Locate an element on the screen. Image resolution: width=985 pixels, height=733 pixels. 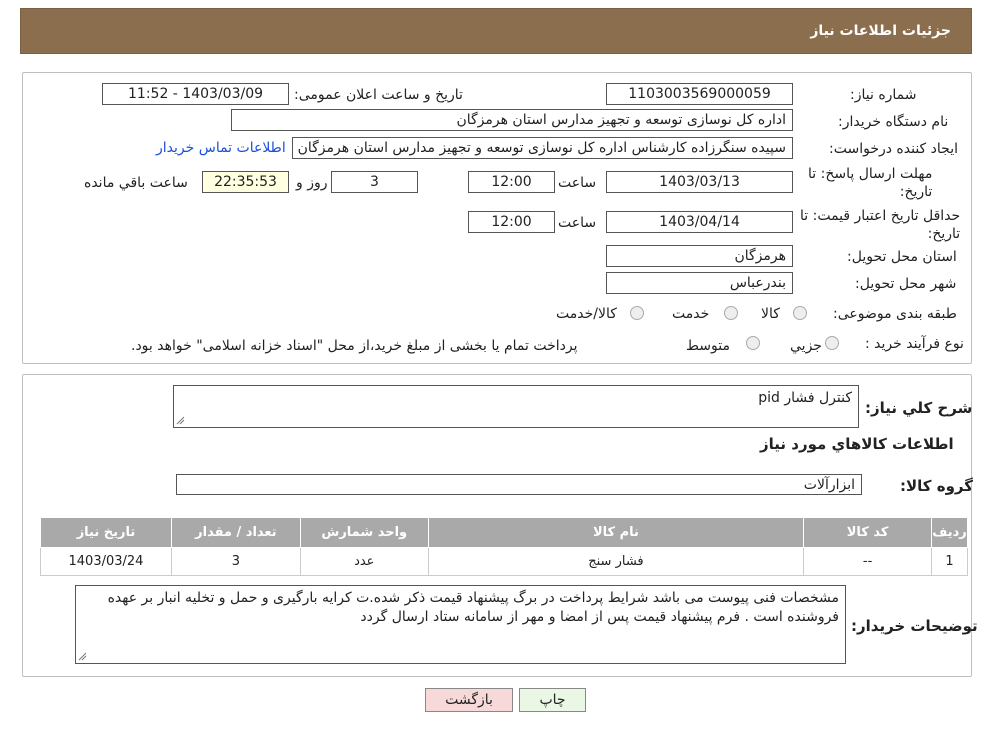
days-remaining-field: 3 is located at coordinates (374, 182).